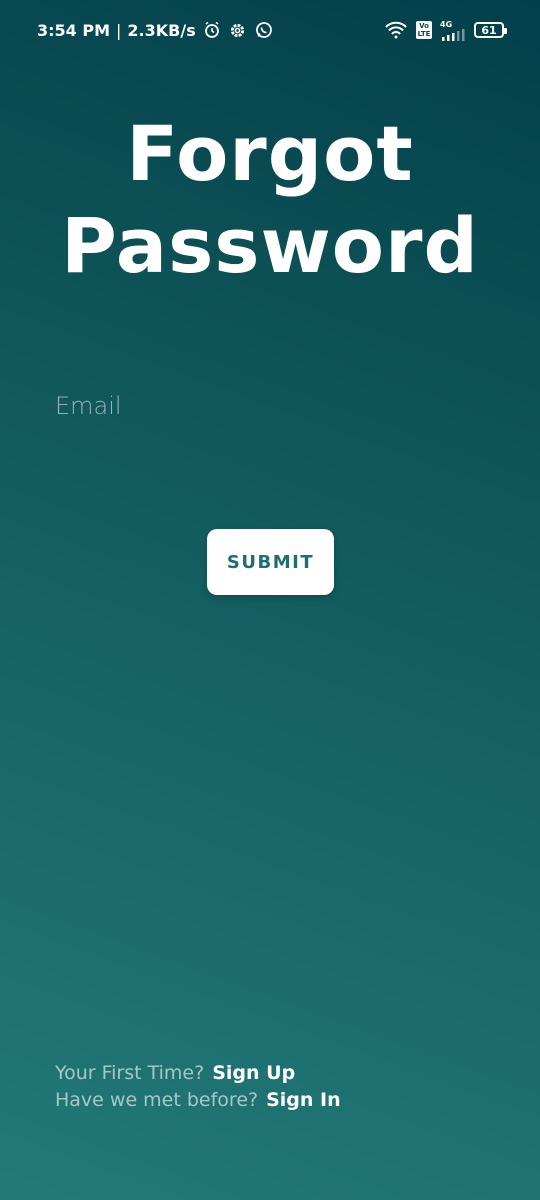  I want to click on sign-in-row: Have we met before? Sign In, so click(198, 1100).